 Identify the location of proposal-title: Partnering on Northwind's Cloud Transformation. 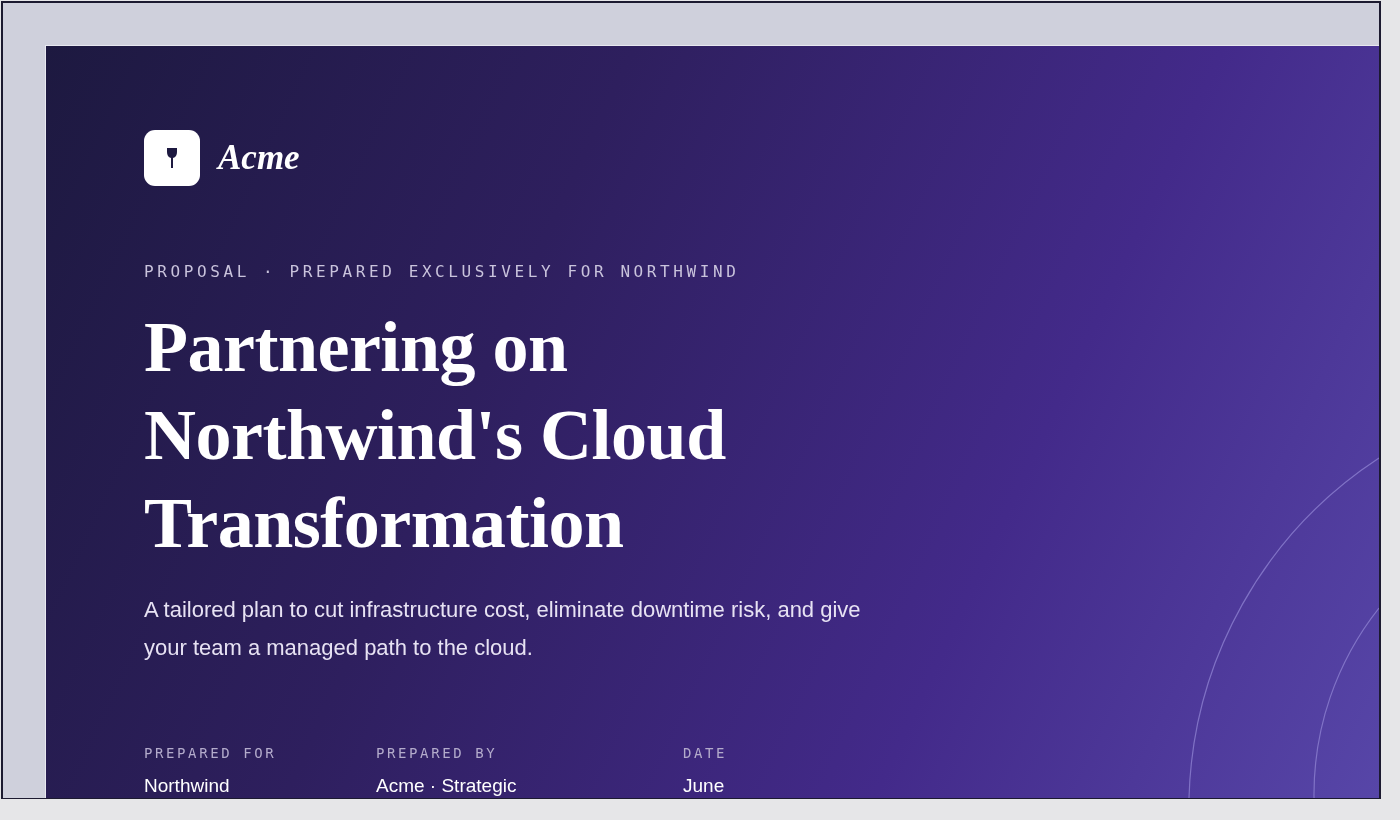
(435, 435).